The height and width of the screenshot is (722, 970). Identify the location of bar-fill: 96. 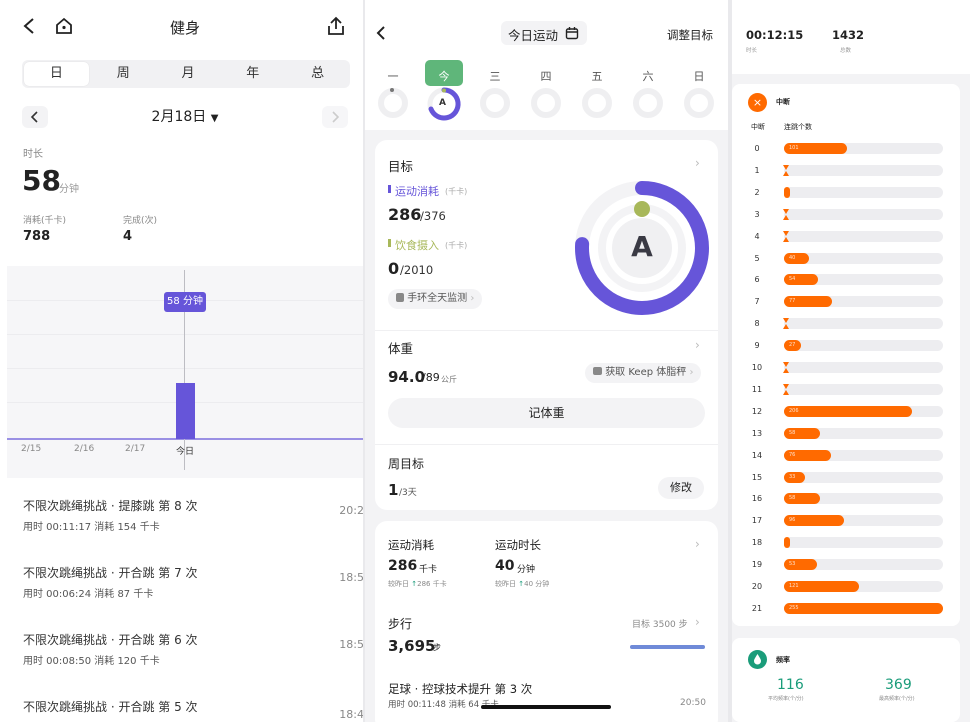
(814, 521).